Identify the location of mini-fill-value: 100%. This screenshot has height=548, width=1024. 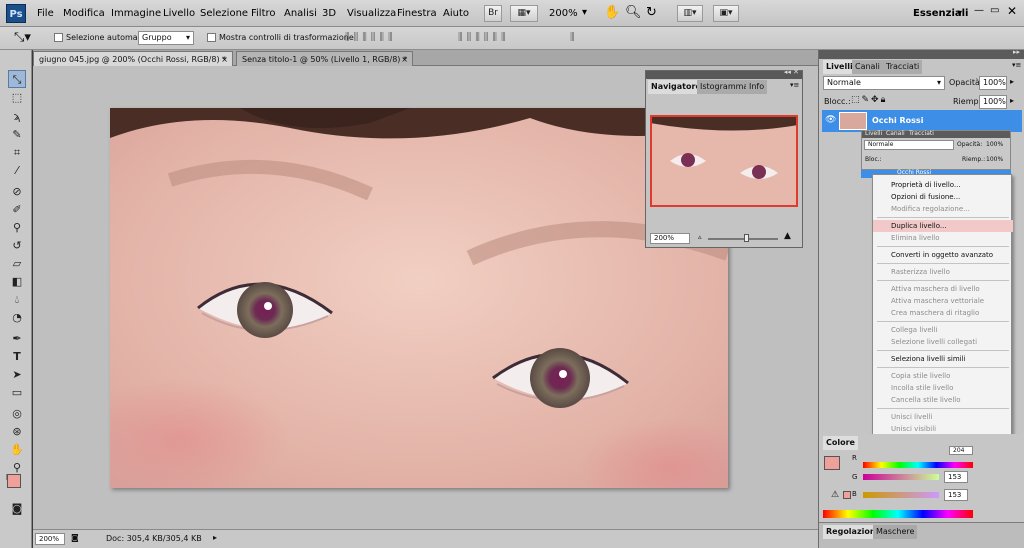
(994, 159).